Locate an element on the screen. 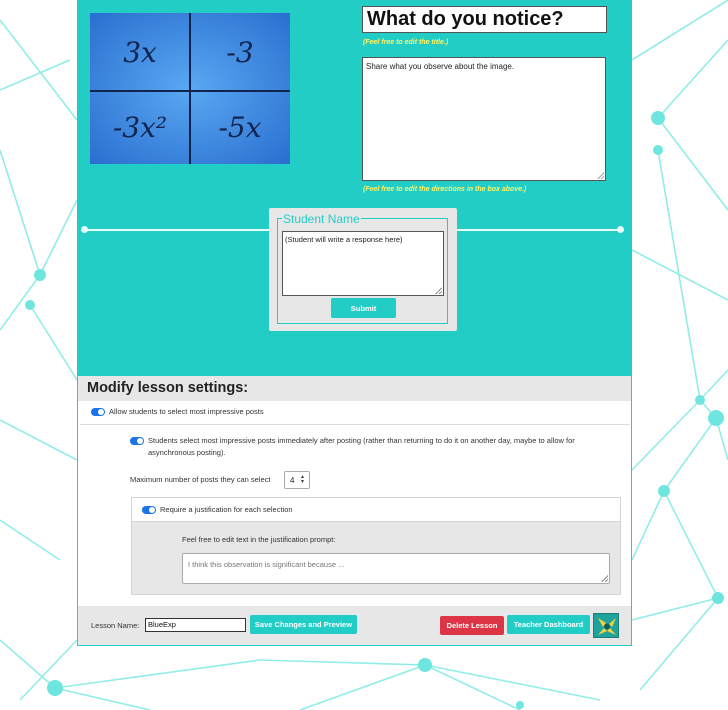 Image resolution: width=728 pixels, height=710 pixels. image-cell-bottom-left: -3x² is located at coordinates (140, 127).